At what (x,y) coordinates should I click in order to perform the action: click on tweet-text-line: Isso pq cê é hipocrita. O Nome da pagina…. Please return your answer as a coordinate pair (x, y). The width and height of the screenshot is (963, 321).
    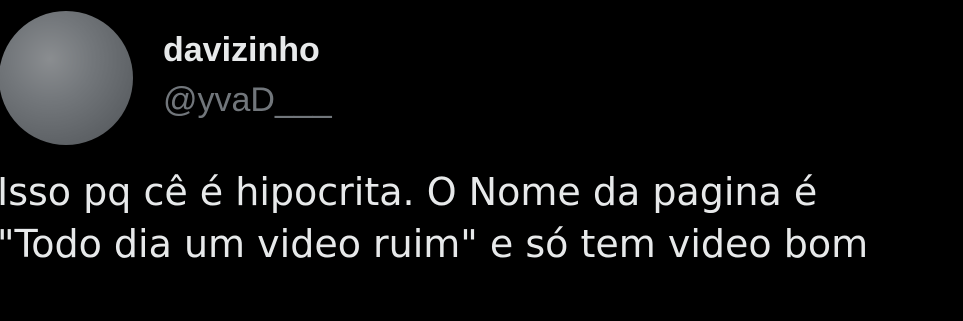
    Looking at the image, I should click on (409, 192).